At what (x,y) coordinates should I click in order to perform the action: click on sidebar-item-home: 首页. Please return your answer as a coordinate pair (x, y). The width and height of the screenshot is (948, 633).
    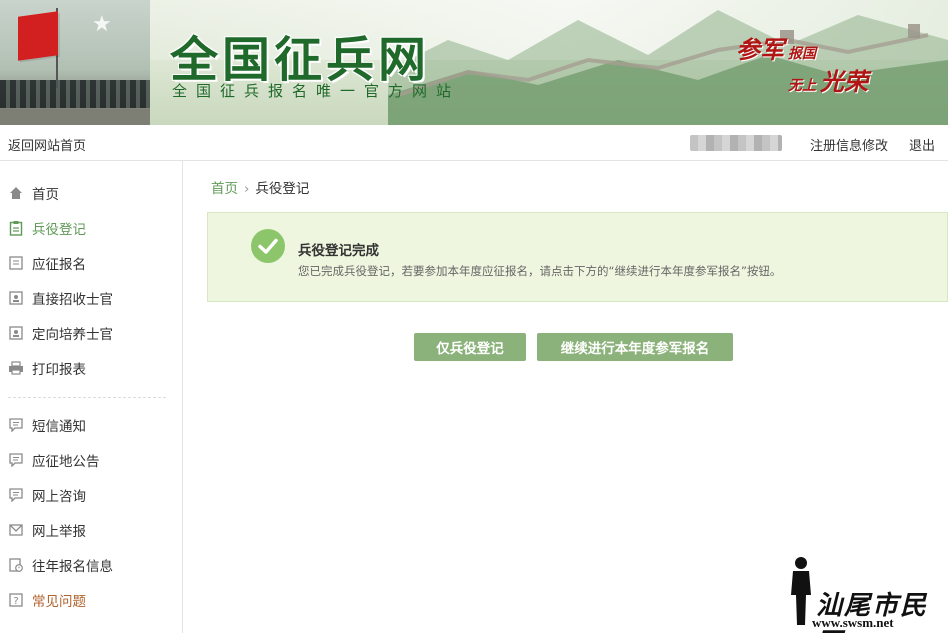
    Looking at the image, I should click on (33, 193).